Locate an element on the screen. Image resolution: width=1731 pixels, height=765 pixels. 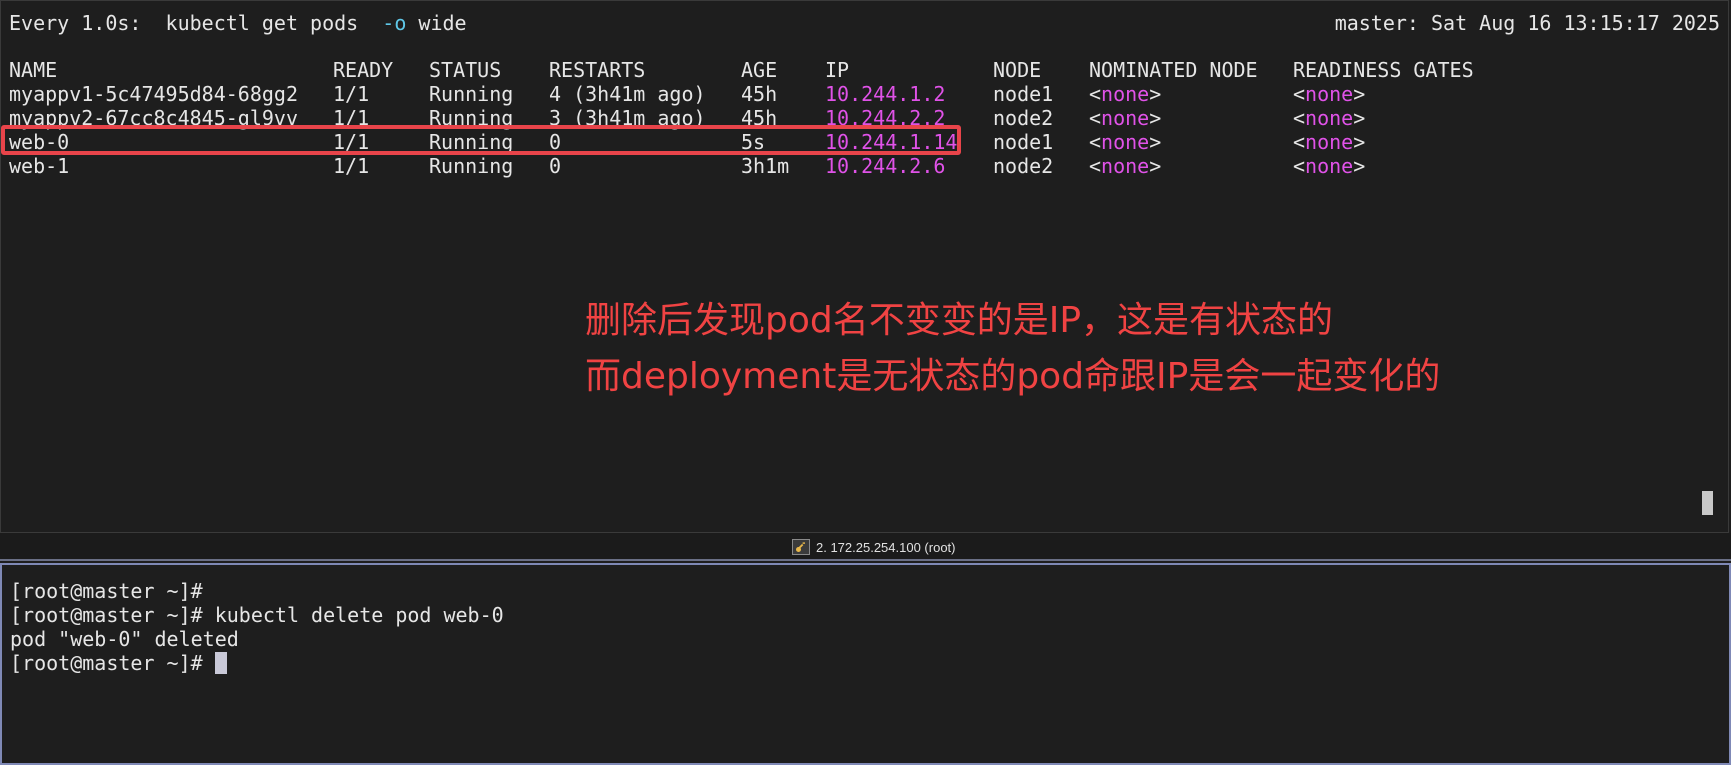
pane-status-bar: 2. 172.25.254.100 (root) is located at coordinates (865, 547).